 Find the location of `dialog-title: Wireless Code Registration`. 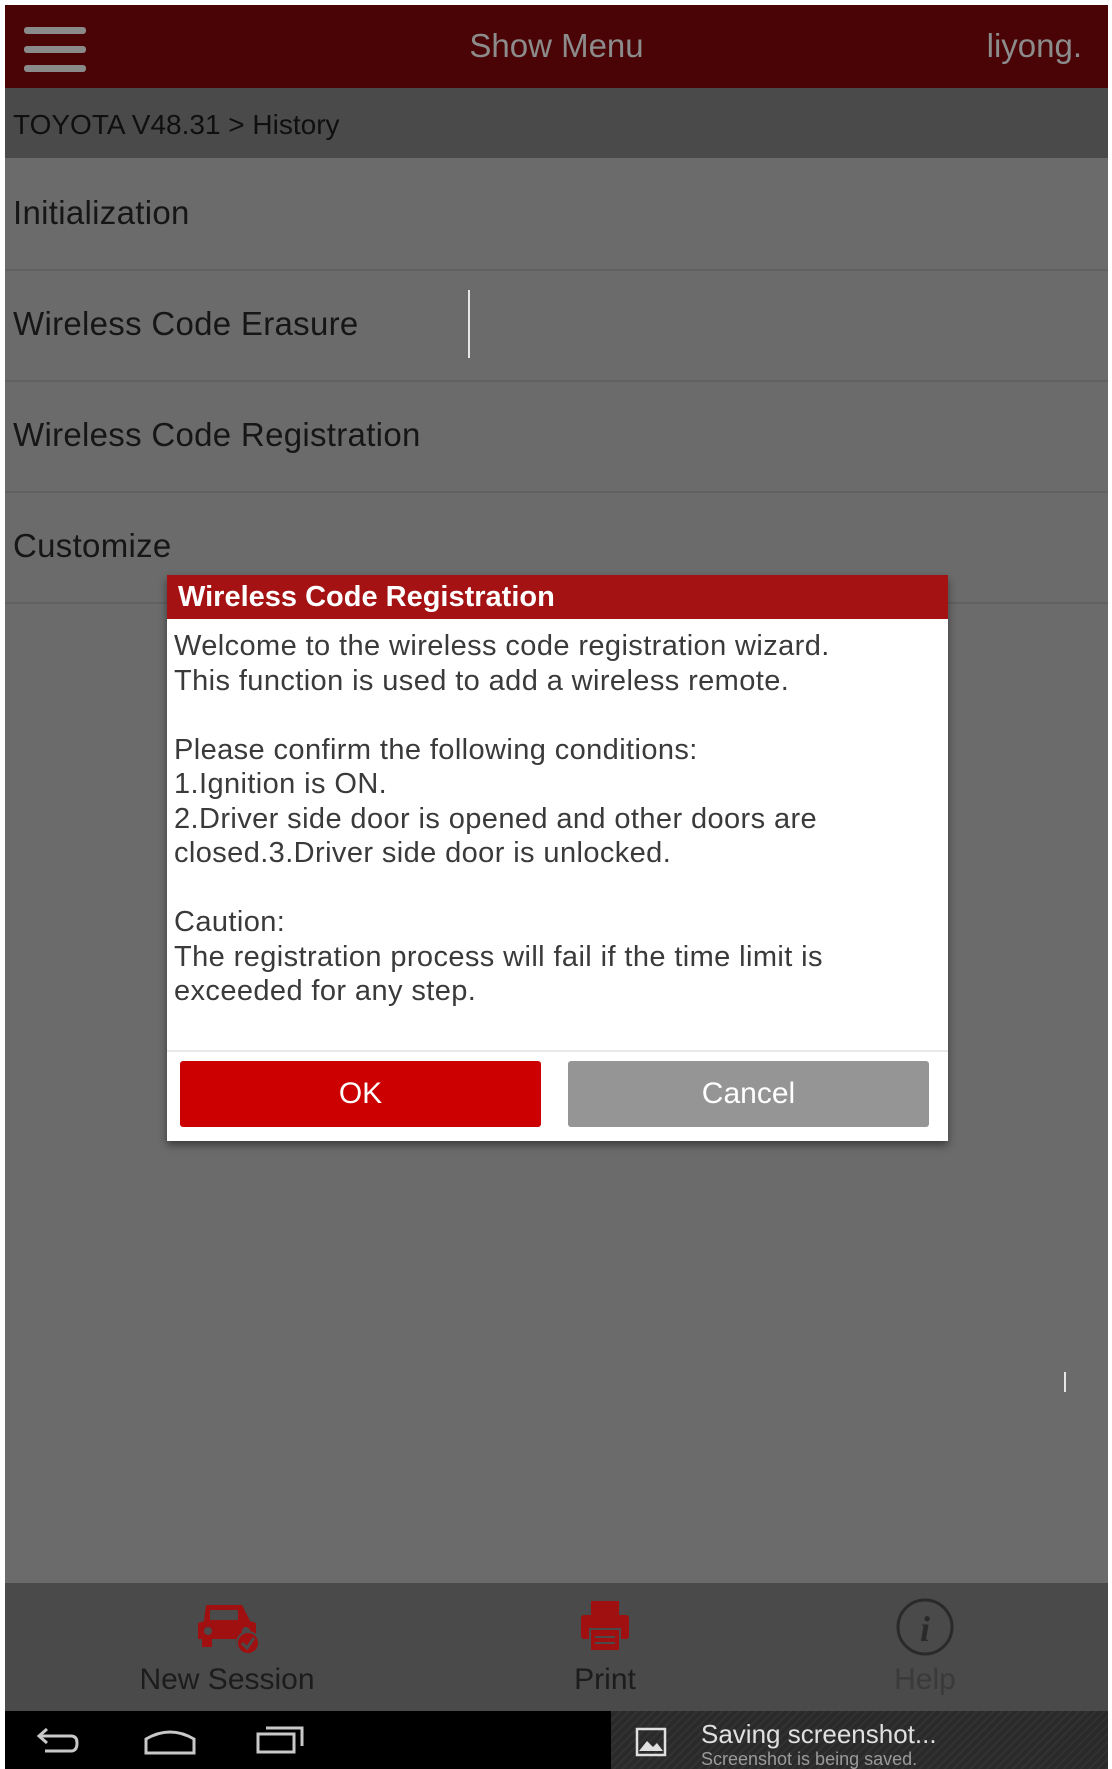

dialog-title: Wireless Code Registration is located at coordinates (366, 597).